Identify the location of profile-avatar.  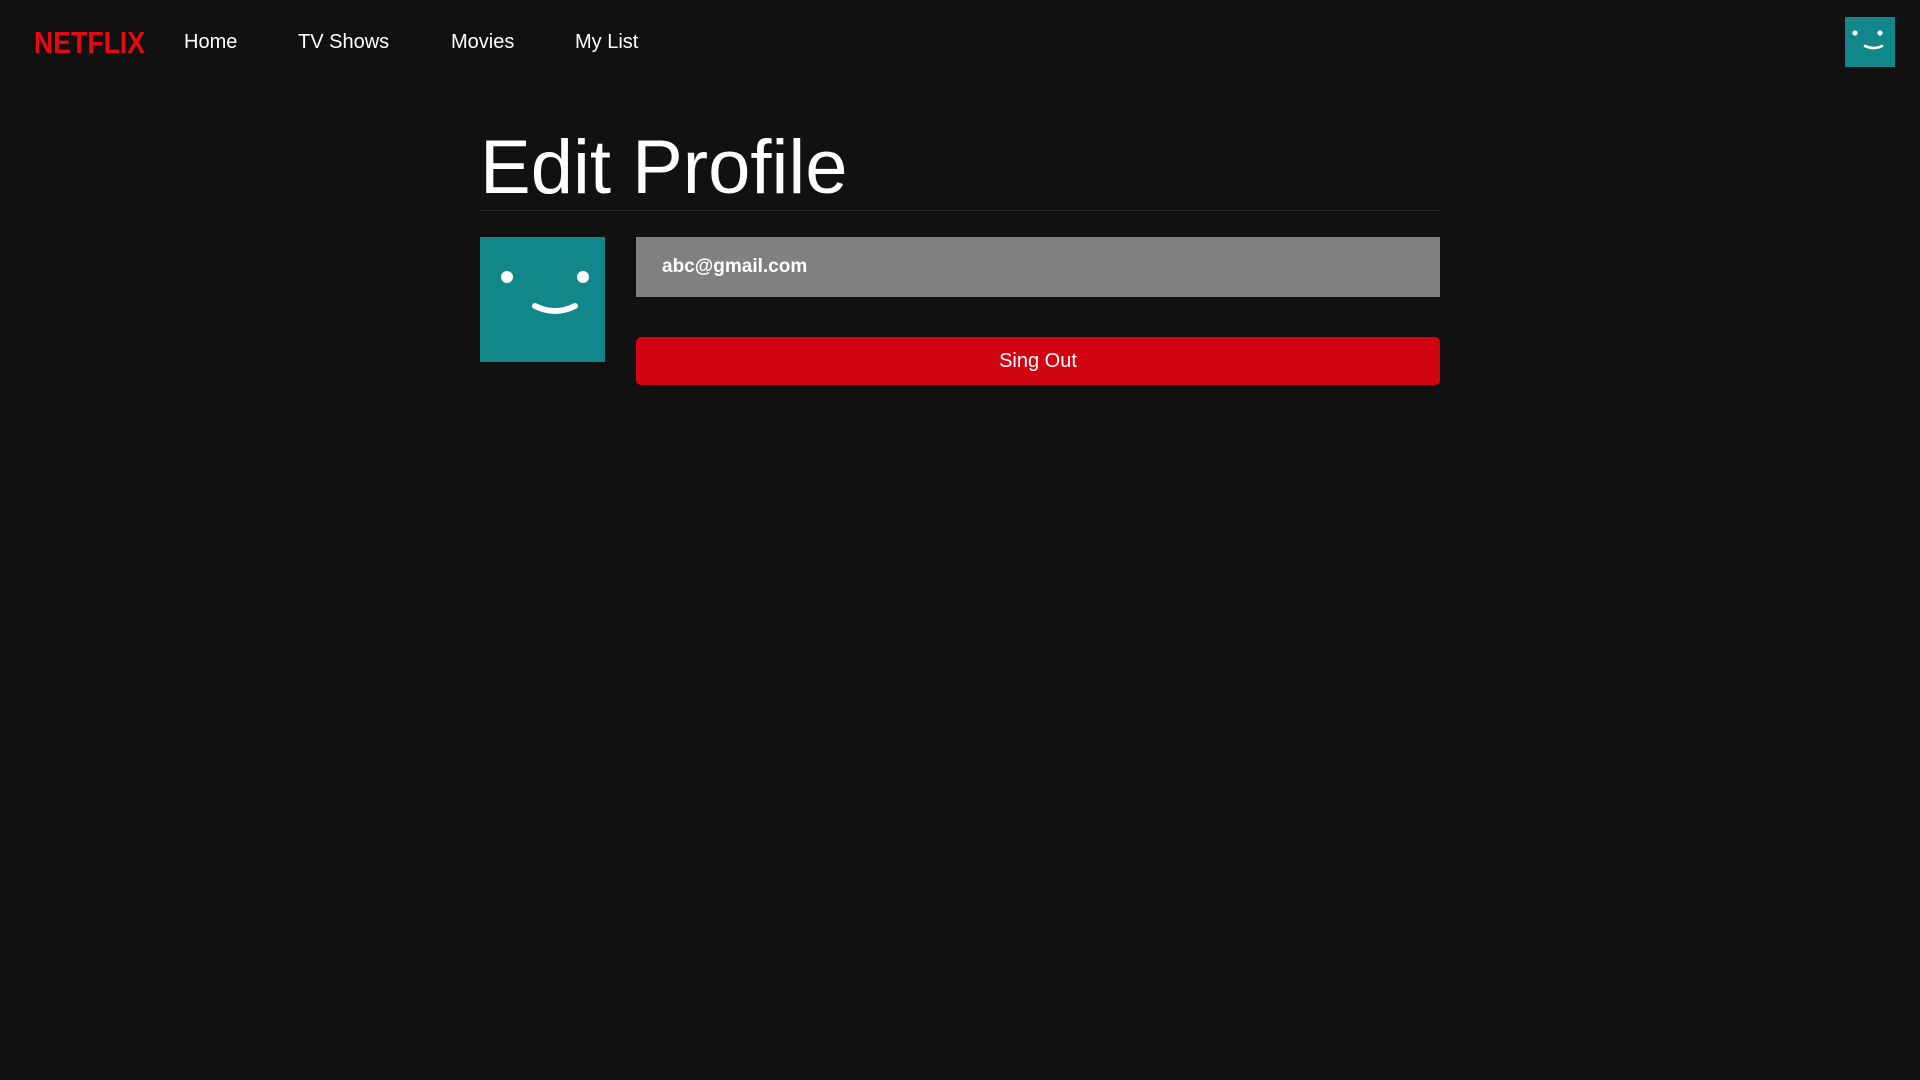
(542, 299).